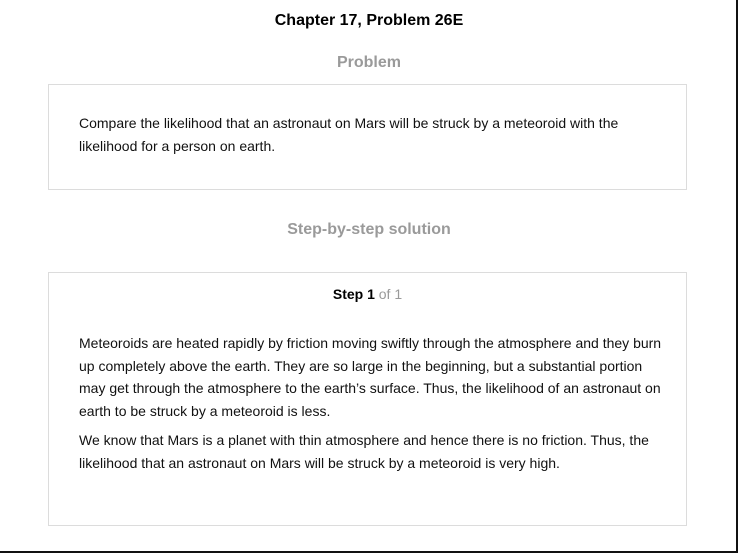 This screenshot has height=553, width=738. Describe the element at coordinates (369, 20) in the screenshot. I see `chapter-title: Chapter 17, Problem 26E` at that location.